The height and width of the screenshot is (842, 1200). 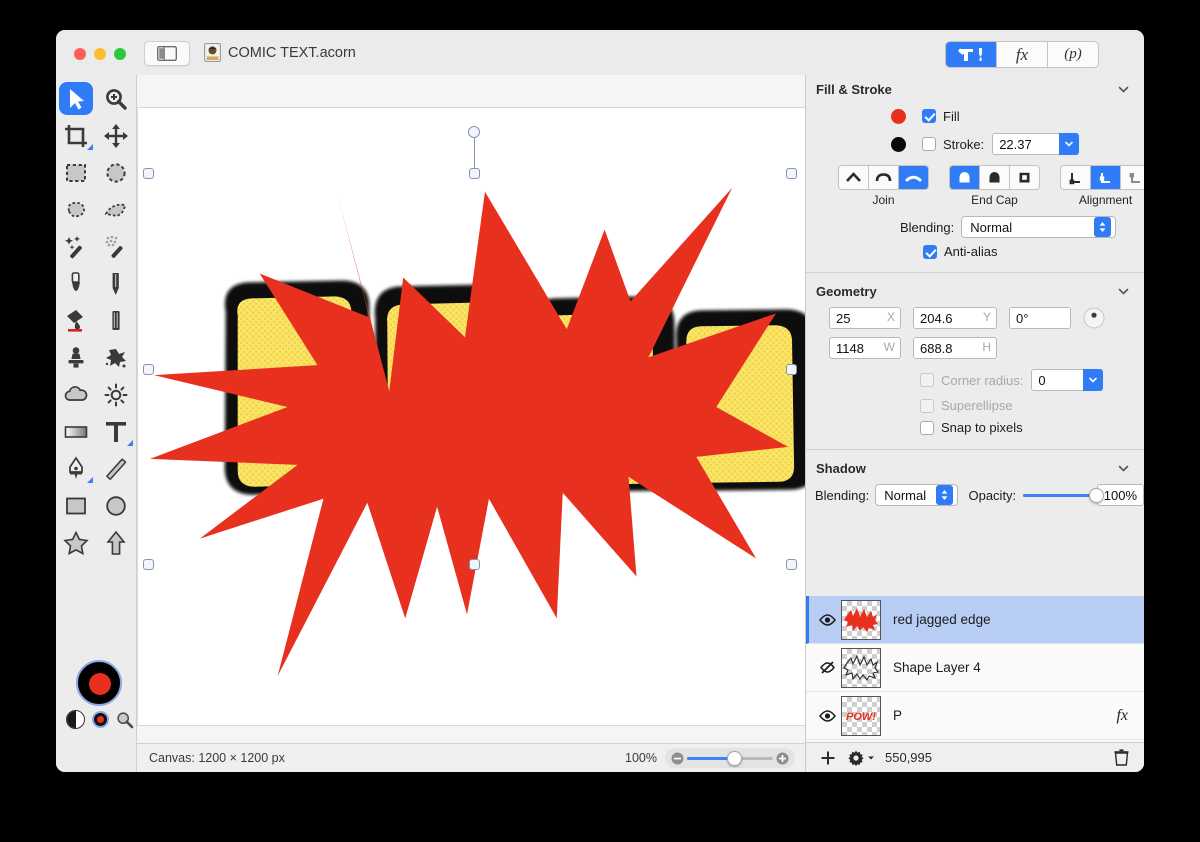 I want to click on tab-tools, so click(x=971, y=54).